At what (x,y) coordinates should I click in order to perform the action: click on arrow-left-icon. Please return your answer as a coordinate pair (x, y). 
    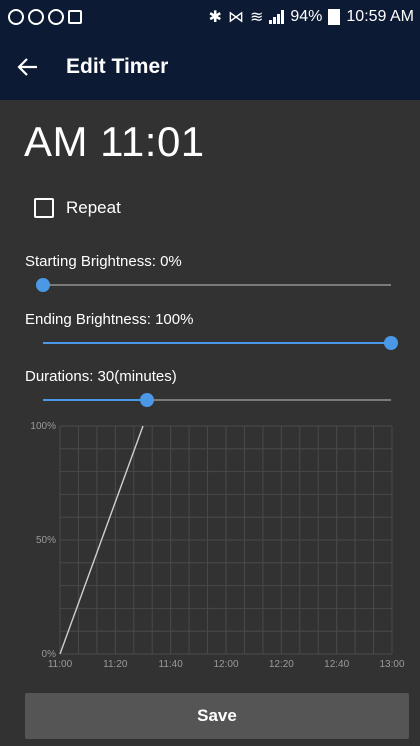
    Looking at the image, I should click on (27, 66).